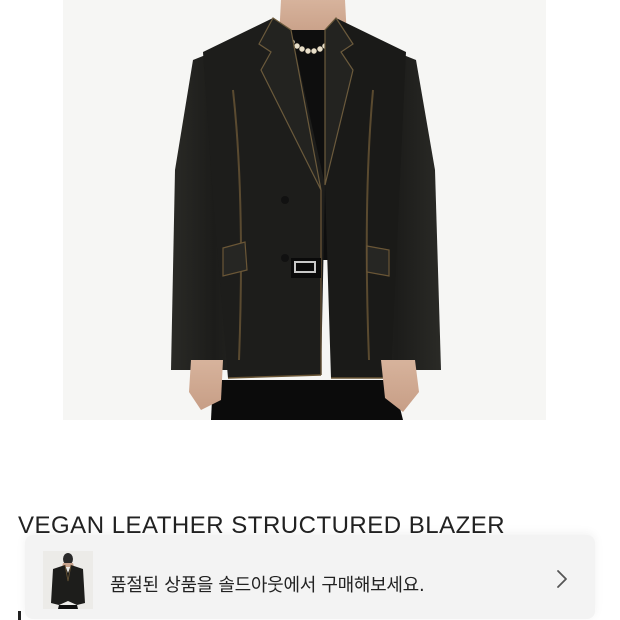 The image size is (620, 620). What do you see at coordinates (267, 585) in the screenshot?
I see `soldout-message: 품절된 상품을 솔드아웃에서 구매해보세요.` at bounding box center [267, 585].